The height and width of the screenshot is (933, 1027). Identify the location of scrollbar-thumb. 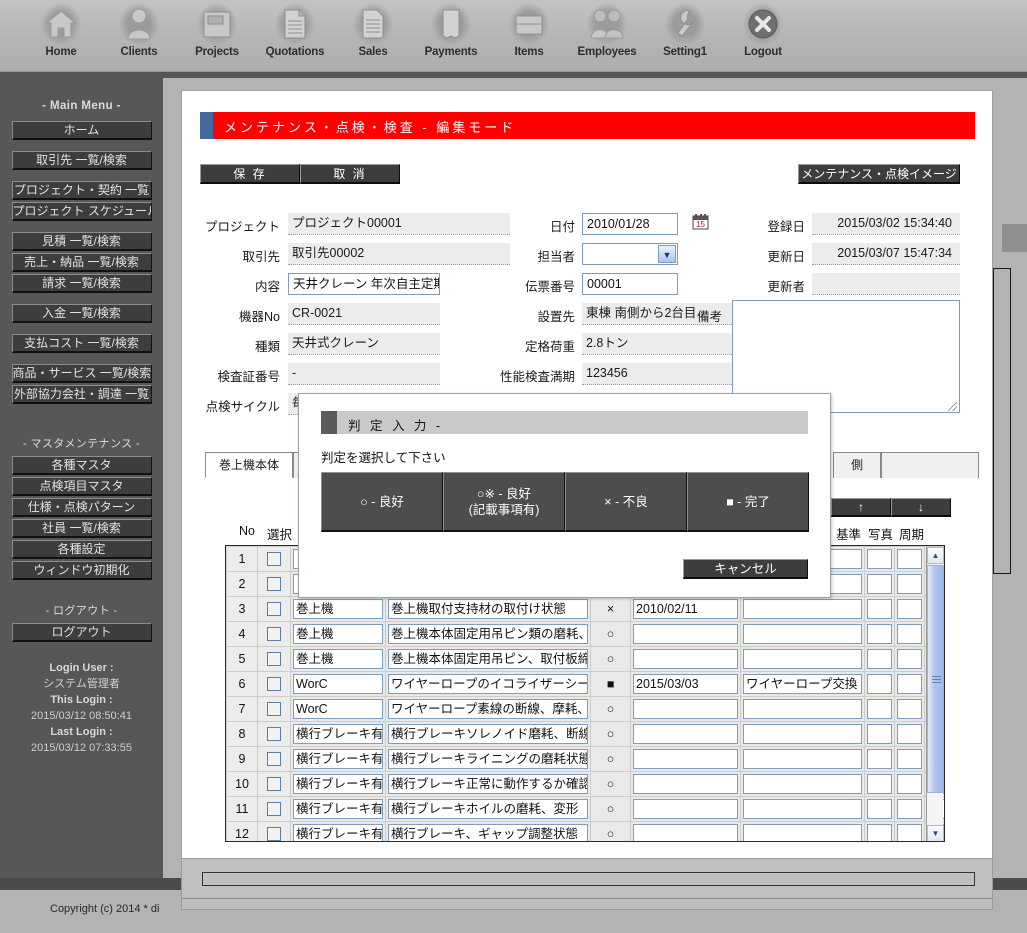
(935, 679).